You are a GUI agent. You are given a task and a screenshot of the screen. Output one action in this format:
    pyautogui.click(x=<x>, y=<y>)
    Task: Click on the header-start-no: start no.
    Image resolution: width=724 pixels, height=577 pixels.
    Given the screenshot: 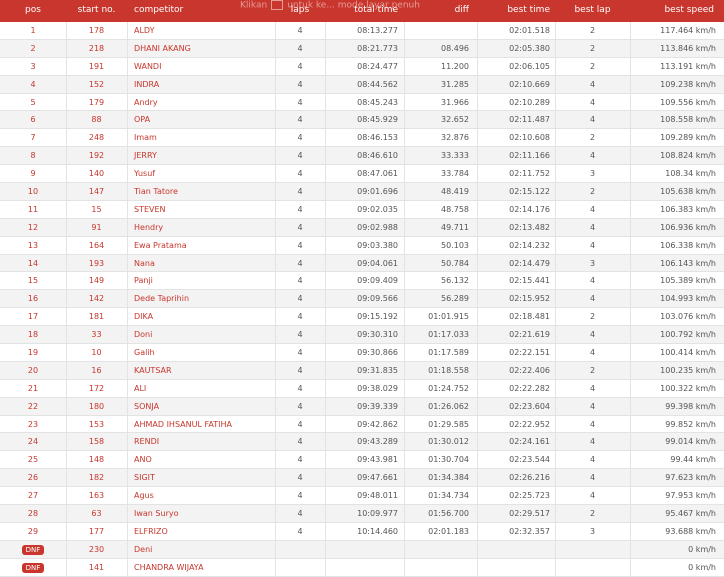 What is the action you would take?
    pyautogui.click(x=96, y=11)
    